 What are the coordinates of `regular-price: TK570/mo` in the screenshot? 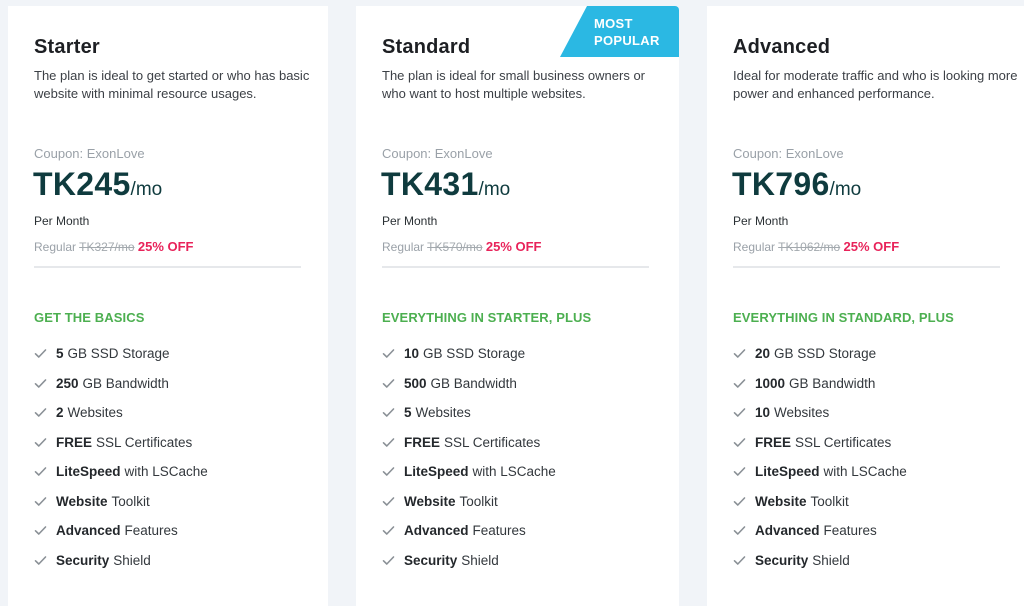 It's located at (455, 247).